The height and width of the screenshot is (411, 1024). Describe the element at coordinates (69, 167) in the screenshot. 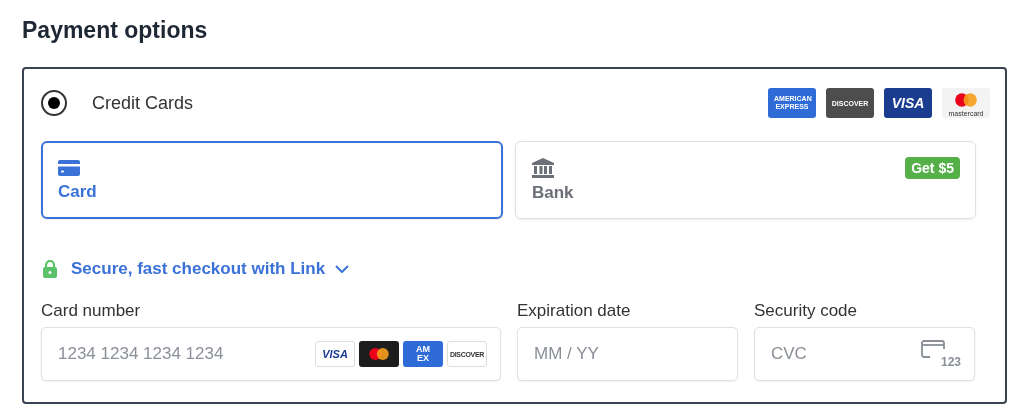

I see `card-icon` at that location.